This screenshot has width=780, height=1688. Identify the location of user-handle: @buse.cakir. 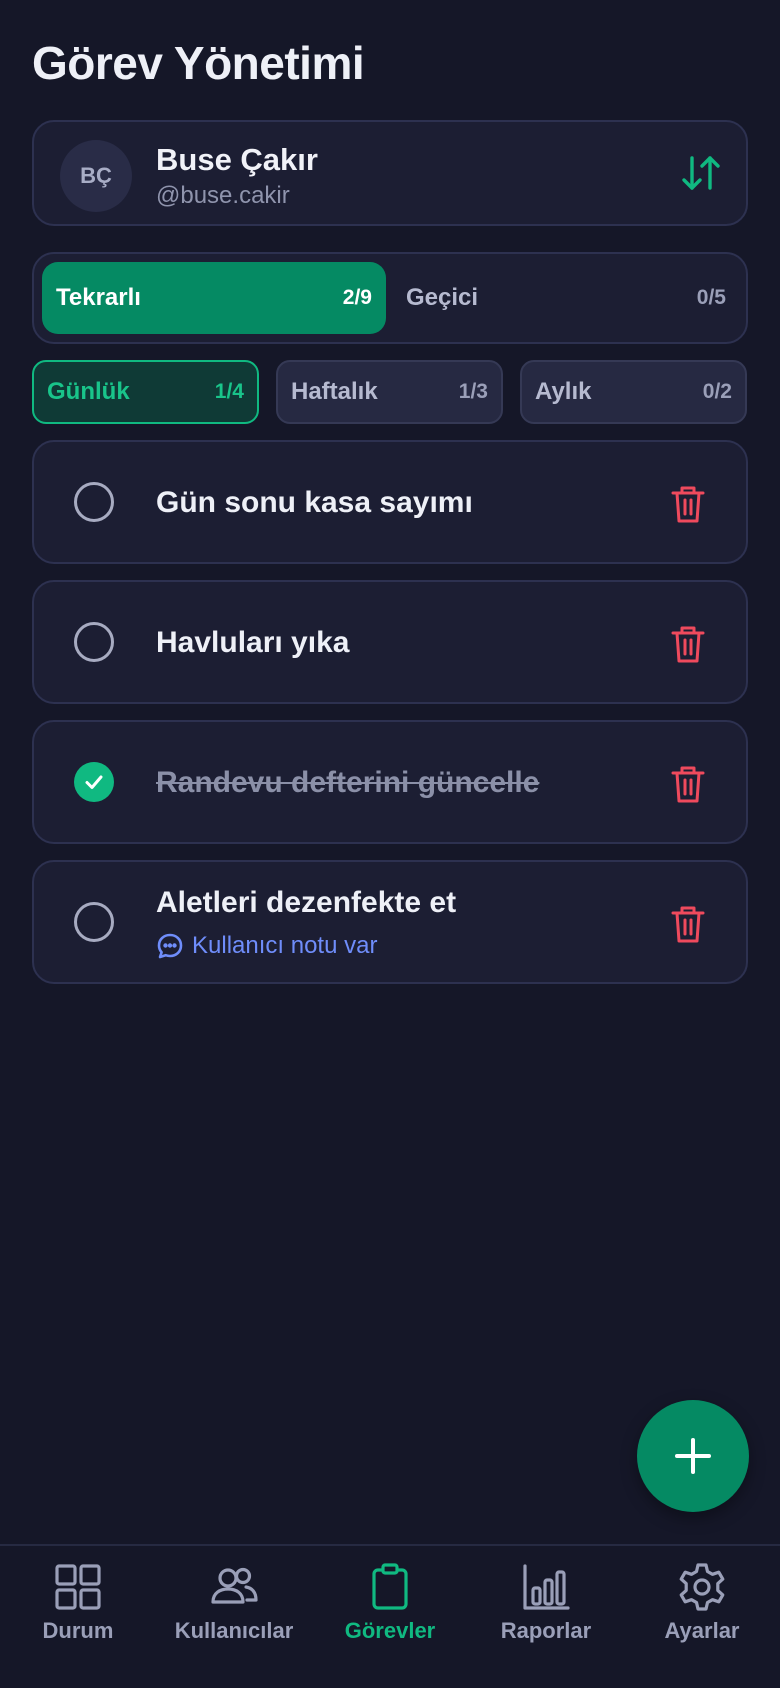
(223, 195).